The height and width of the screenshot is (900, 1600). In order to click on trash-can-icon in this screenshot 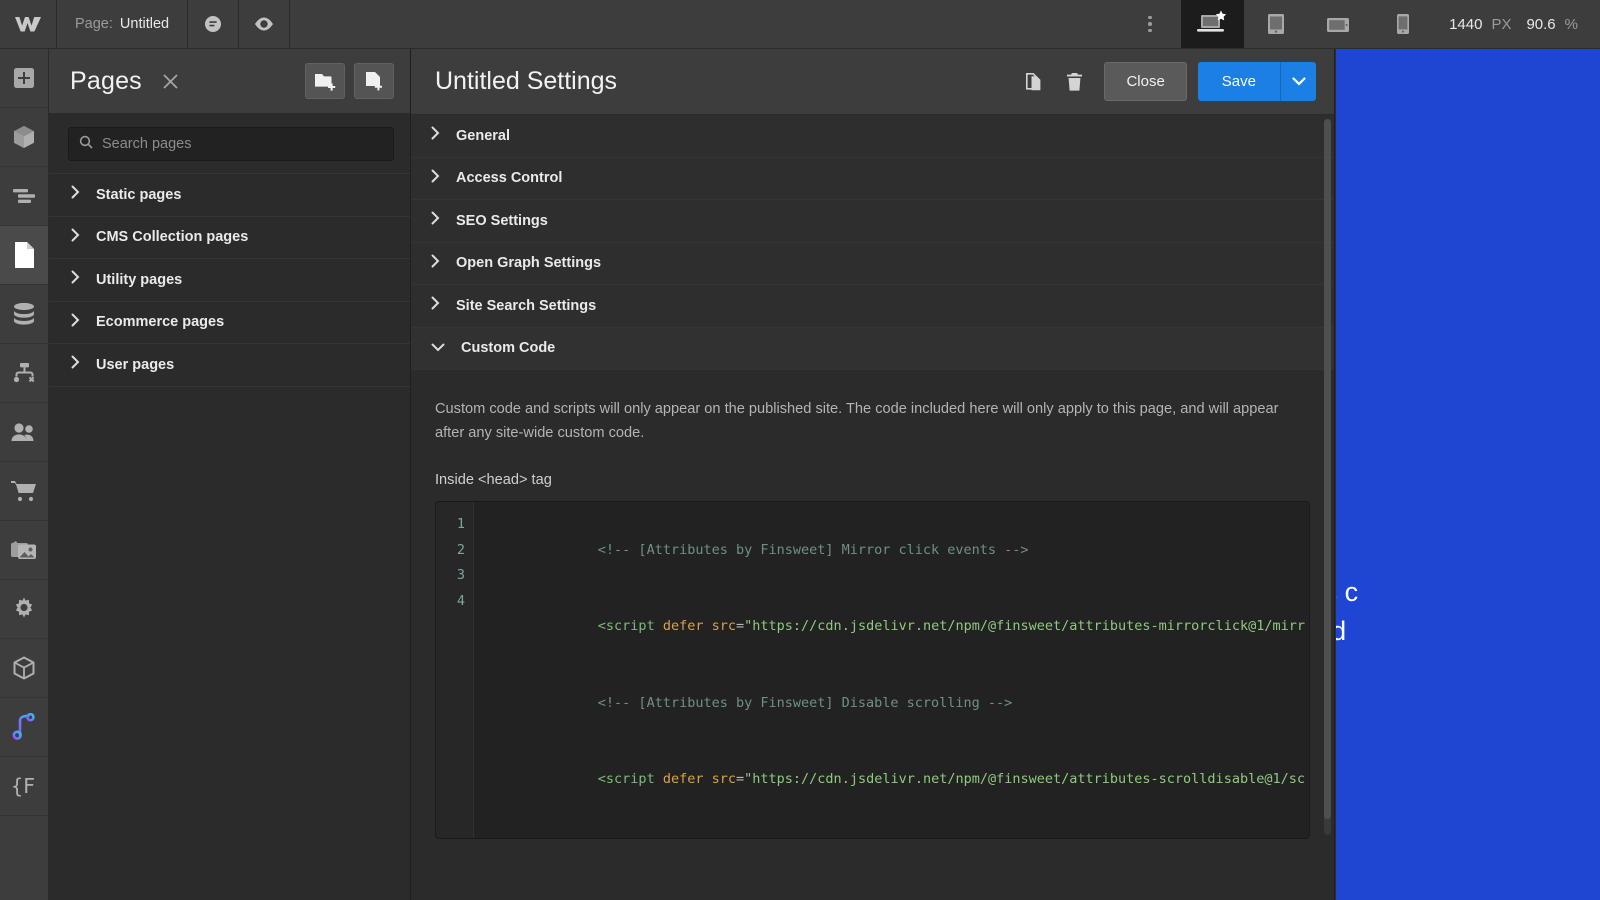, I will do `click(1074, 82)`.